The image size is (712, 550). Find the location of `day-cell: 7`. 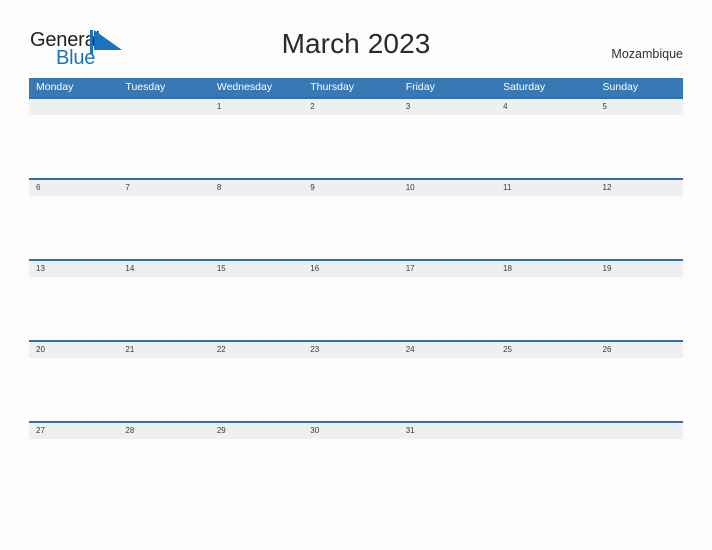

day-cell: 7 is located at coordinates (160, 188).